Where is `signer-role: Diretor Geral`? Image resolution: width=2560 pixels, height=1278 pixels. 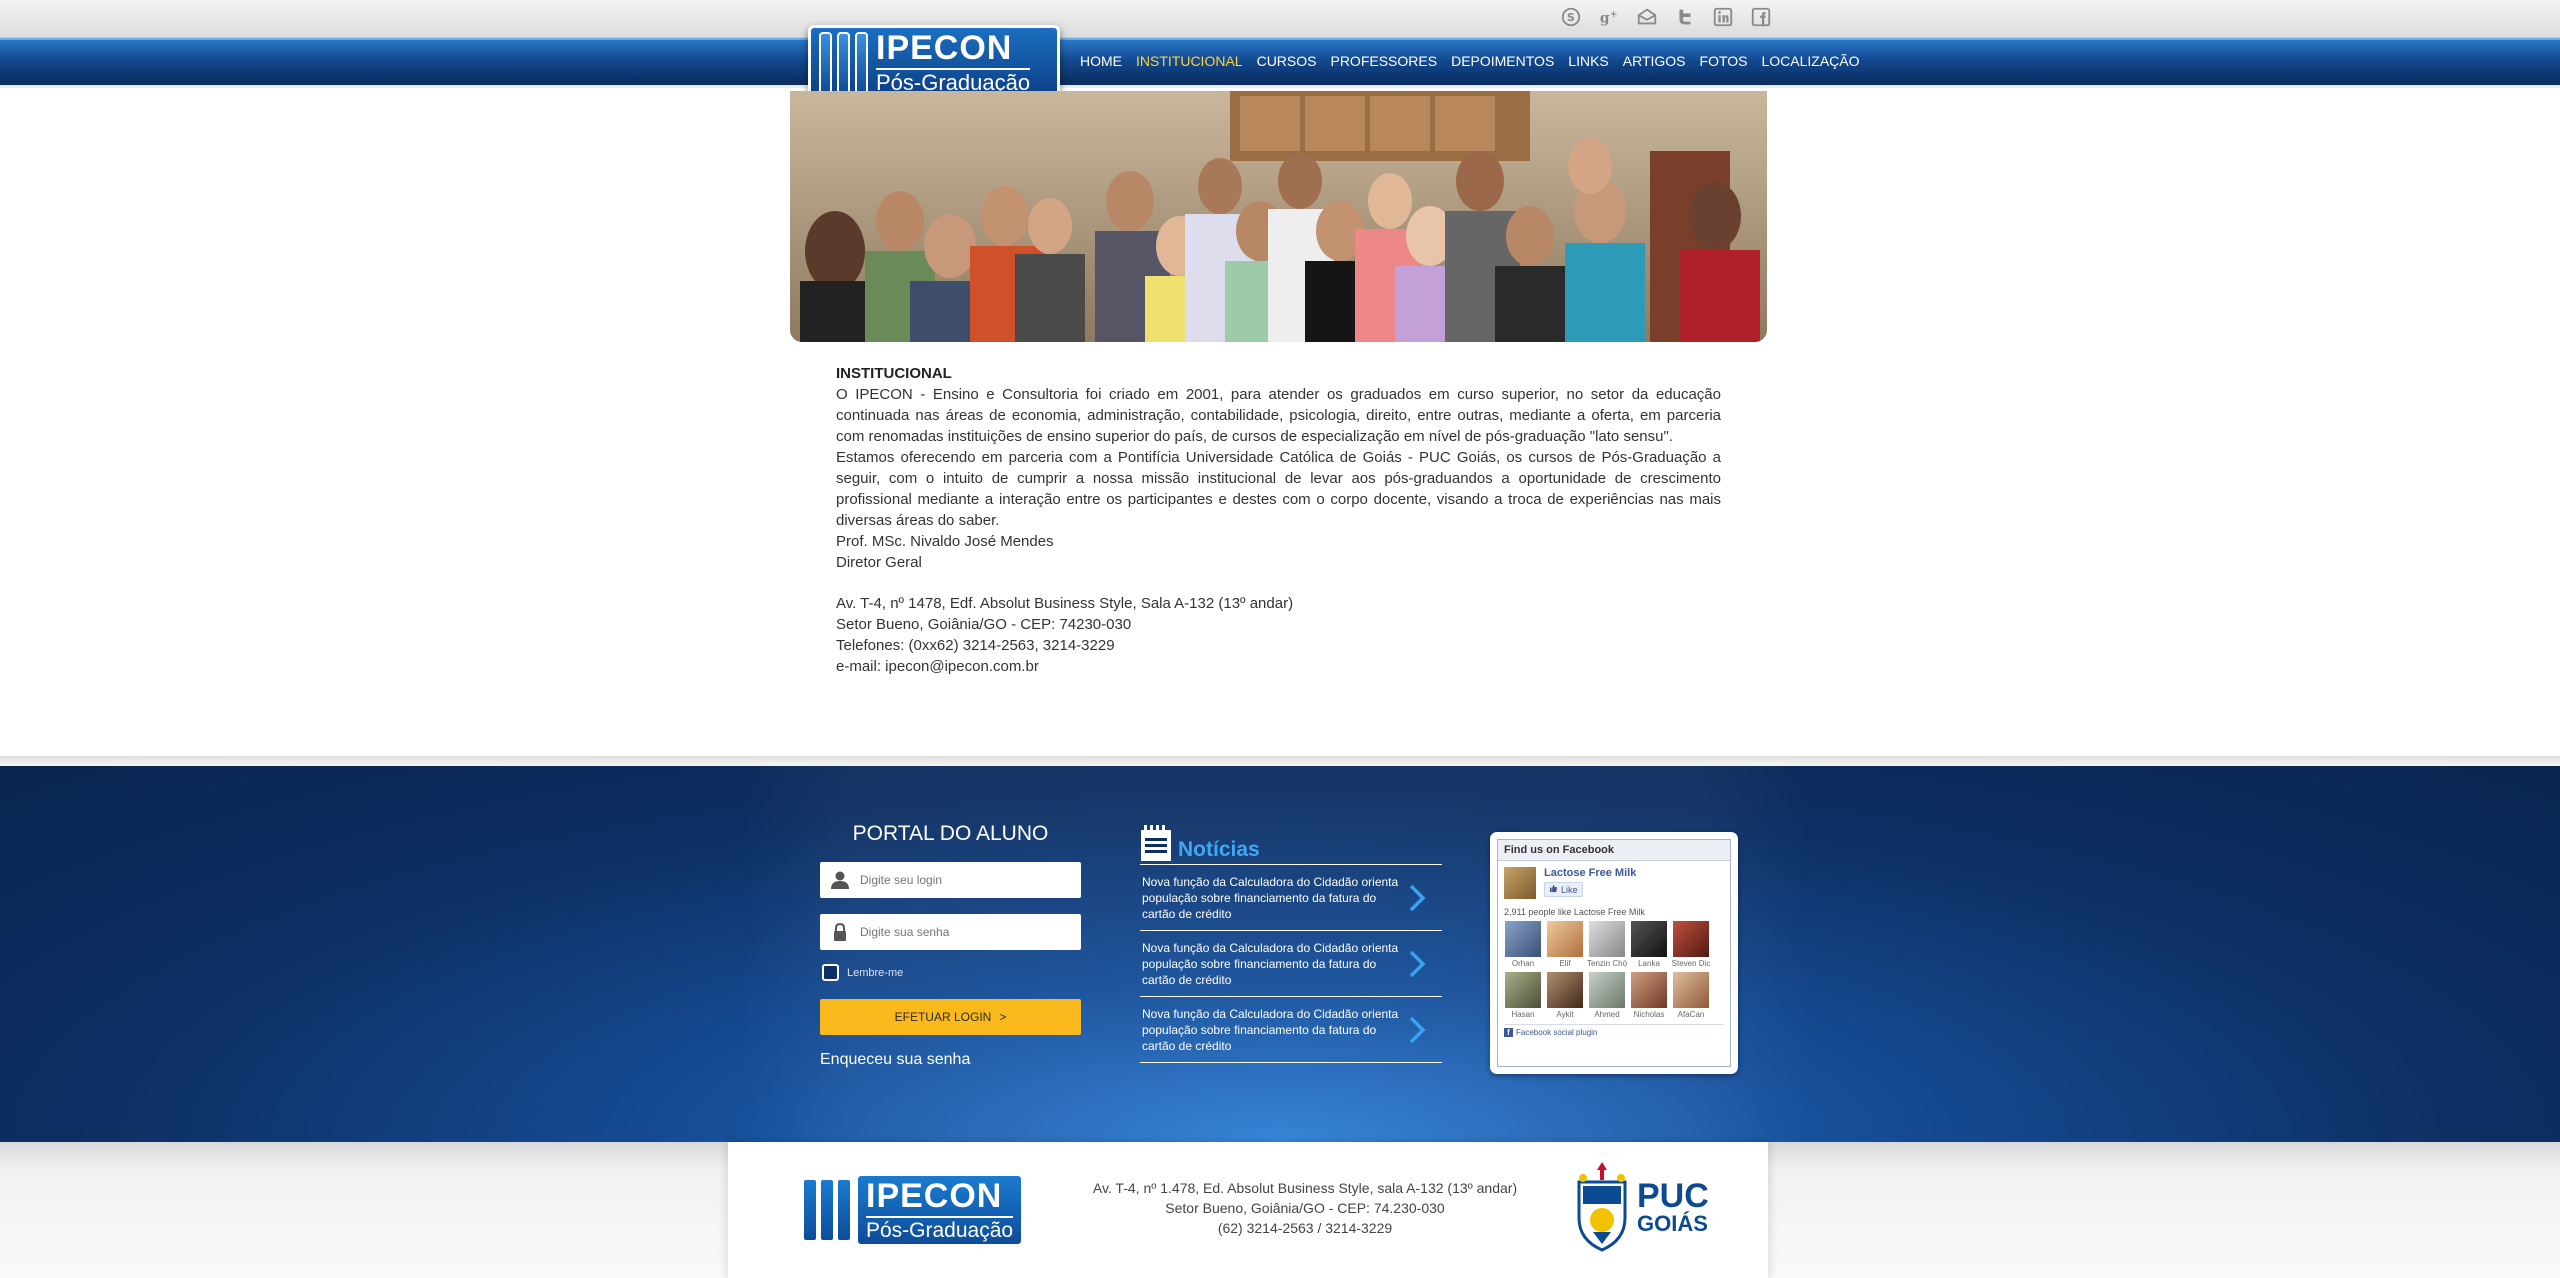 signer-role: Diretor Geral is located at coordinates (879, 562).